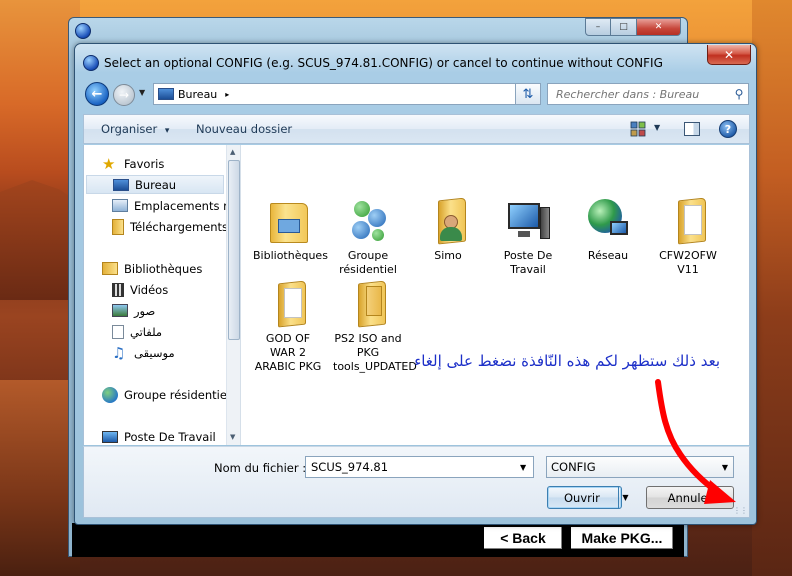 This screenshot has height=576, width=792. Describe the element at coordinates (149, 289) in the screenshot. I see `nav-item-label: Vidéos` at that location.